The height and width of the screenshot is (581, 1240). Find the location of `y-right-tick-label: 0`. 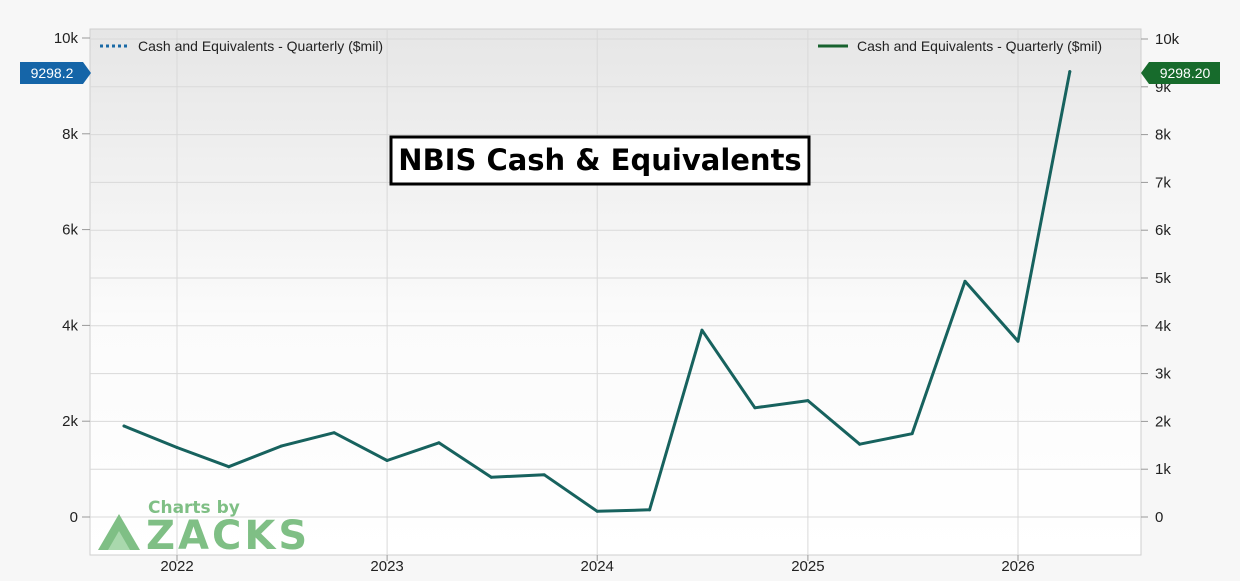

y-right-tick-label: 0 is located at coordinates (1159, 517).